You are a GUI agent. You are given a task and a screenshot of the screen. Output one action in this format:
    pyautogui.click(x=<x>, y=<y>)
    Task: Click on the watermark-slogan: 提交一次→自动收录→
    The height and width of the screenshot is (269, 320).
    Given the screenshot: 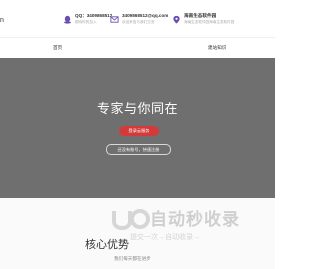 What is the action you would take?
    pyautogui.click(x=165, y=237)
    